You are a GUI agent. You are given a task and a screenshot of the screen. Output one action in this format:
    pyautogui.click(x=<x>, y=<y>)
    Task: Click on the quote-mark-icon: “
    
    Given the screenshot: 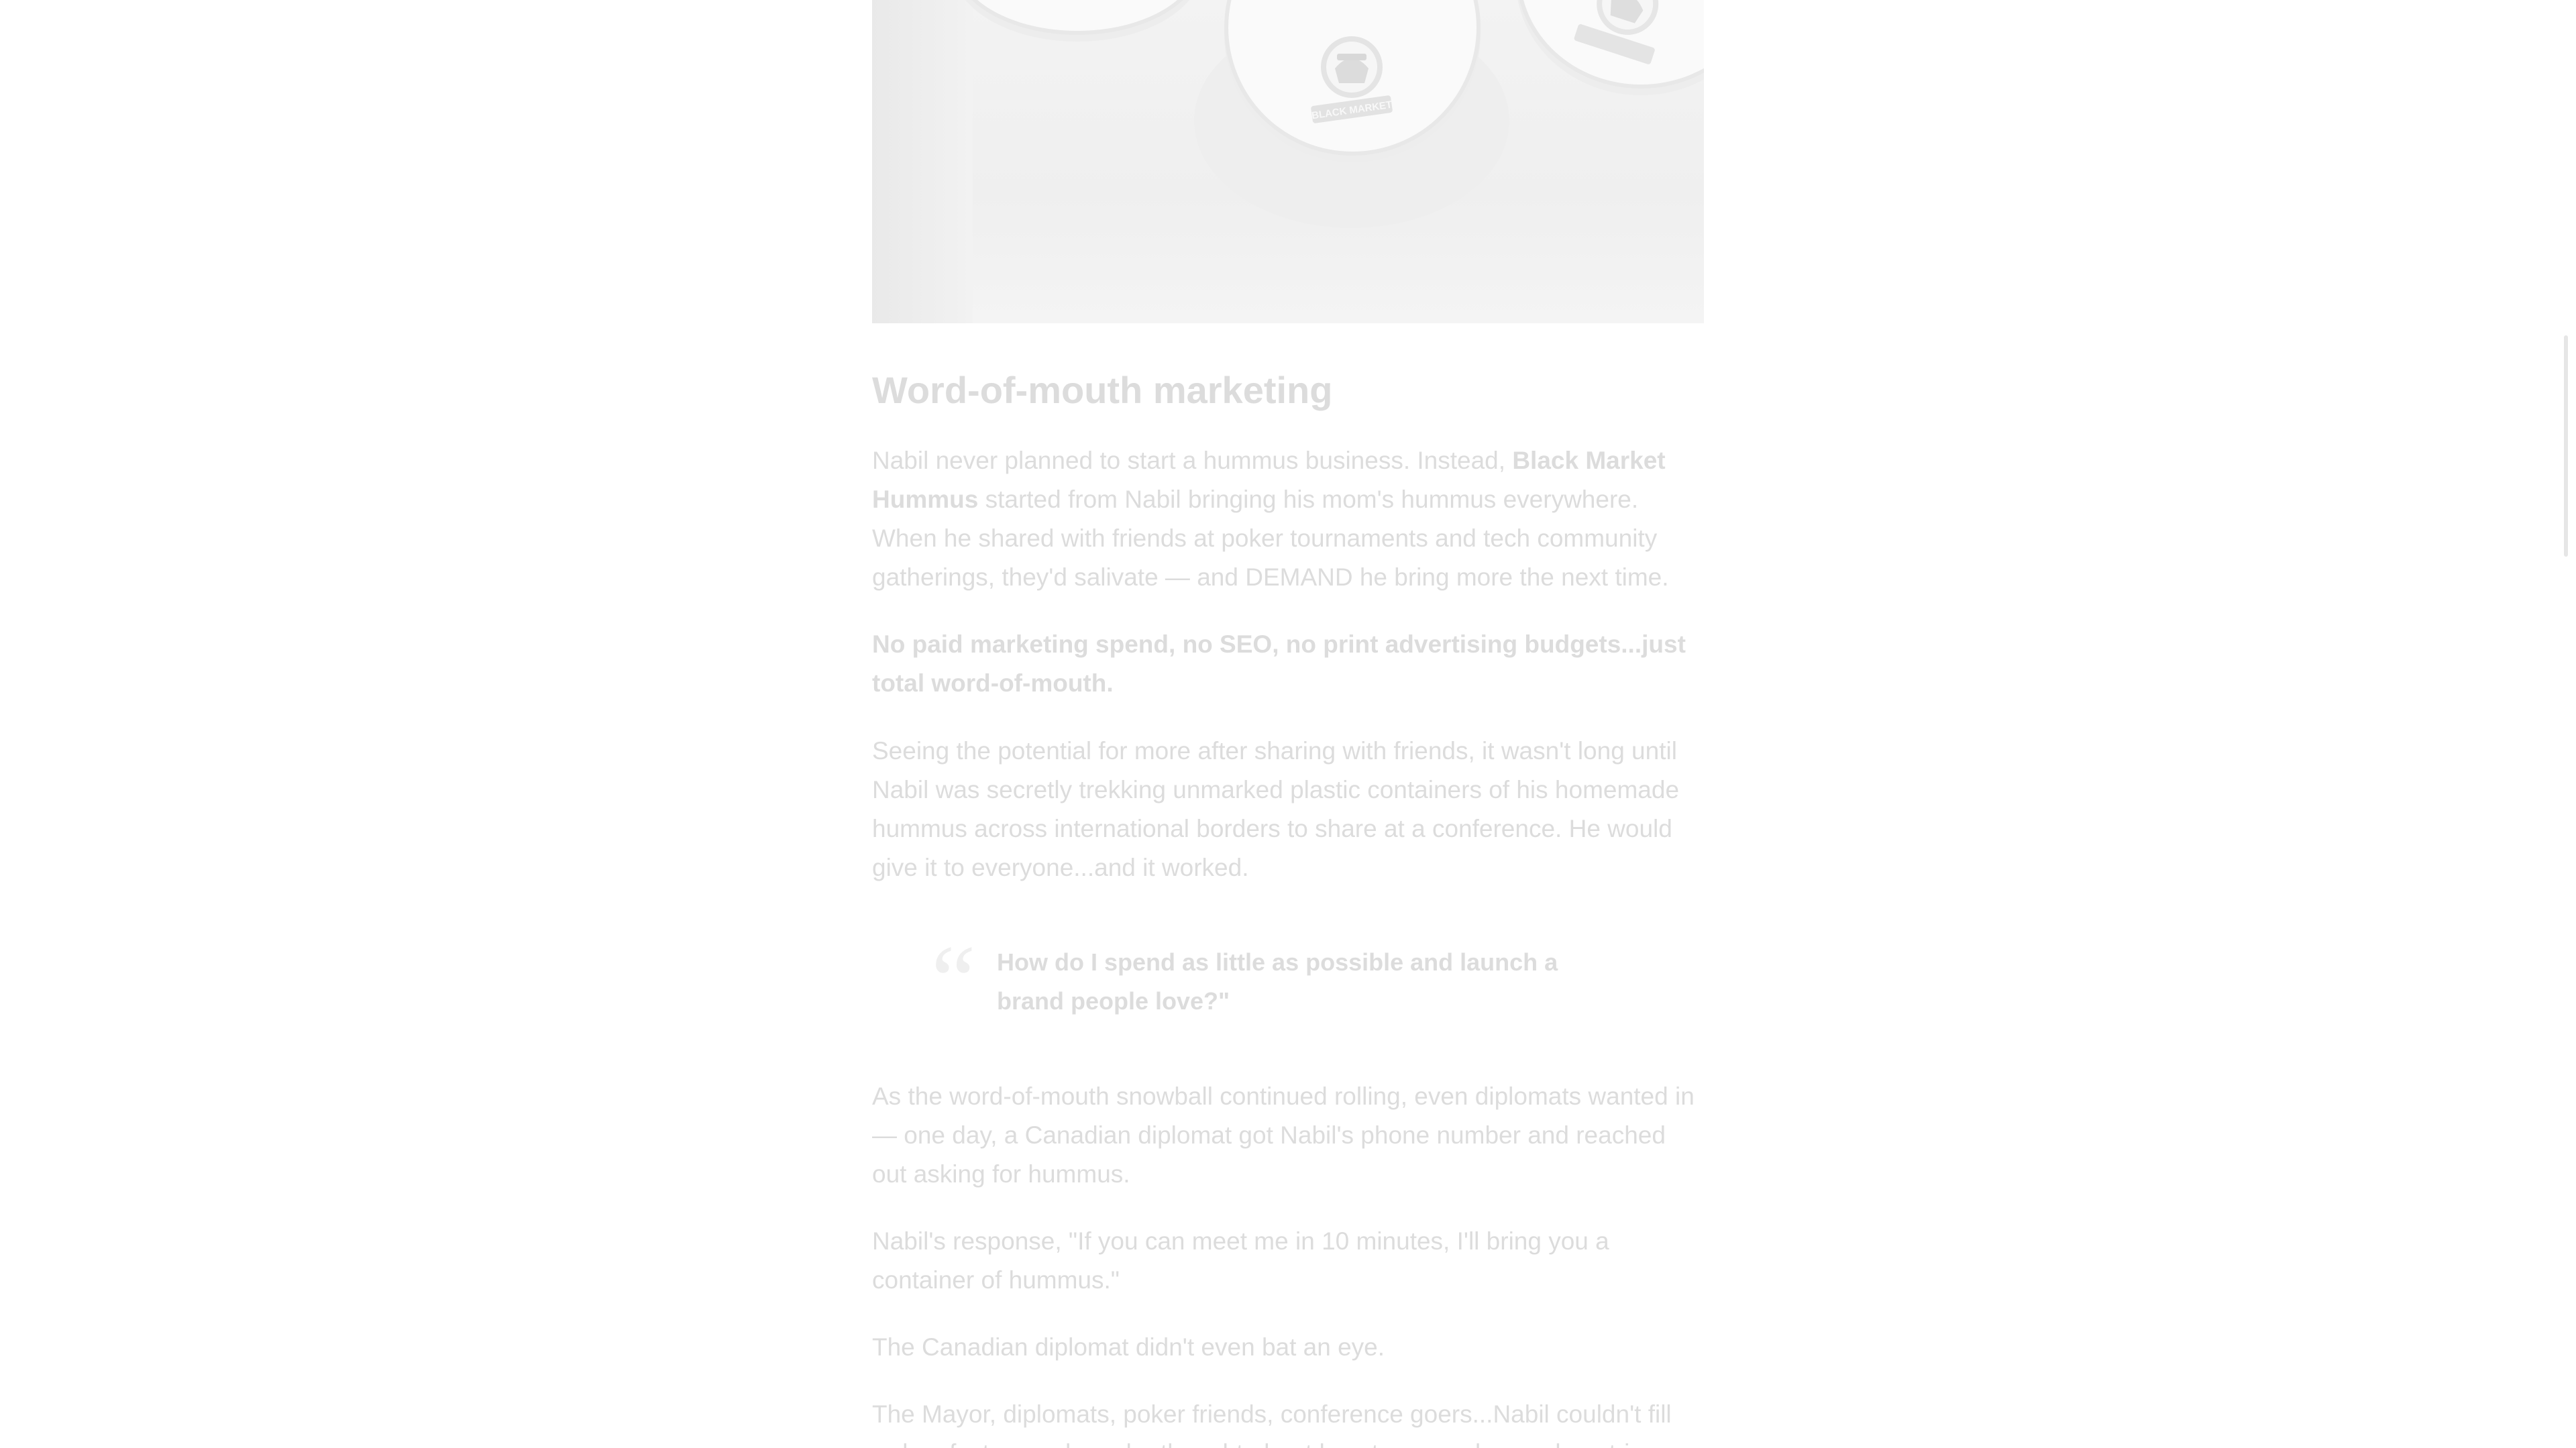 What is the action you would take?
    pyautogui.click(x=953, y=981)
    